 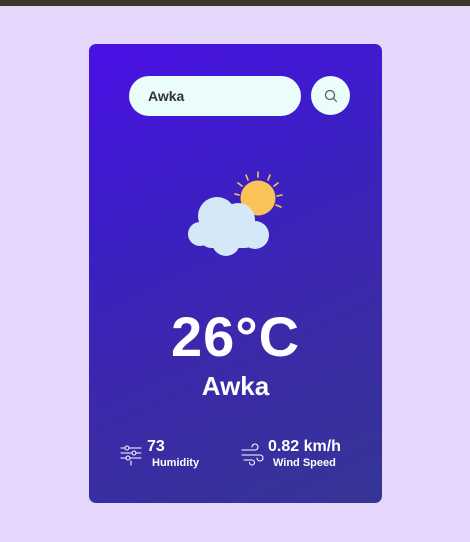 What do you see at coordinates (131, 455) in the screenshot?
I see `humidity-icon` at bounding box center [131, 455].